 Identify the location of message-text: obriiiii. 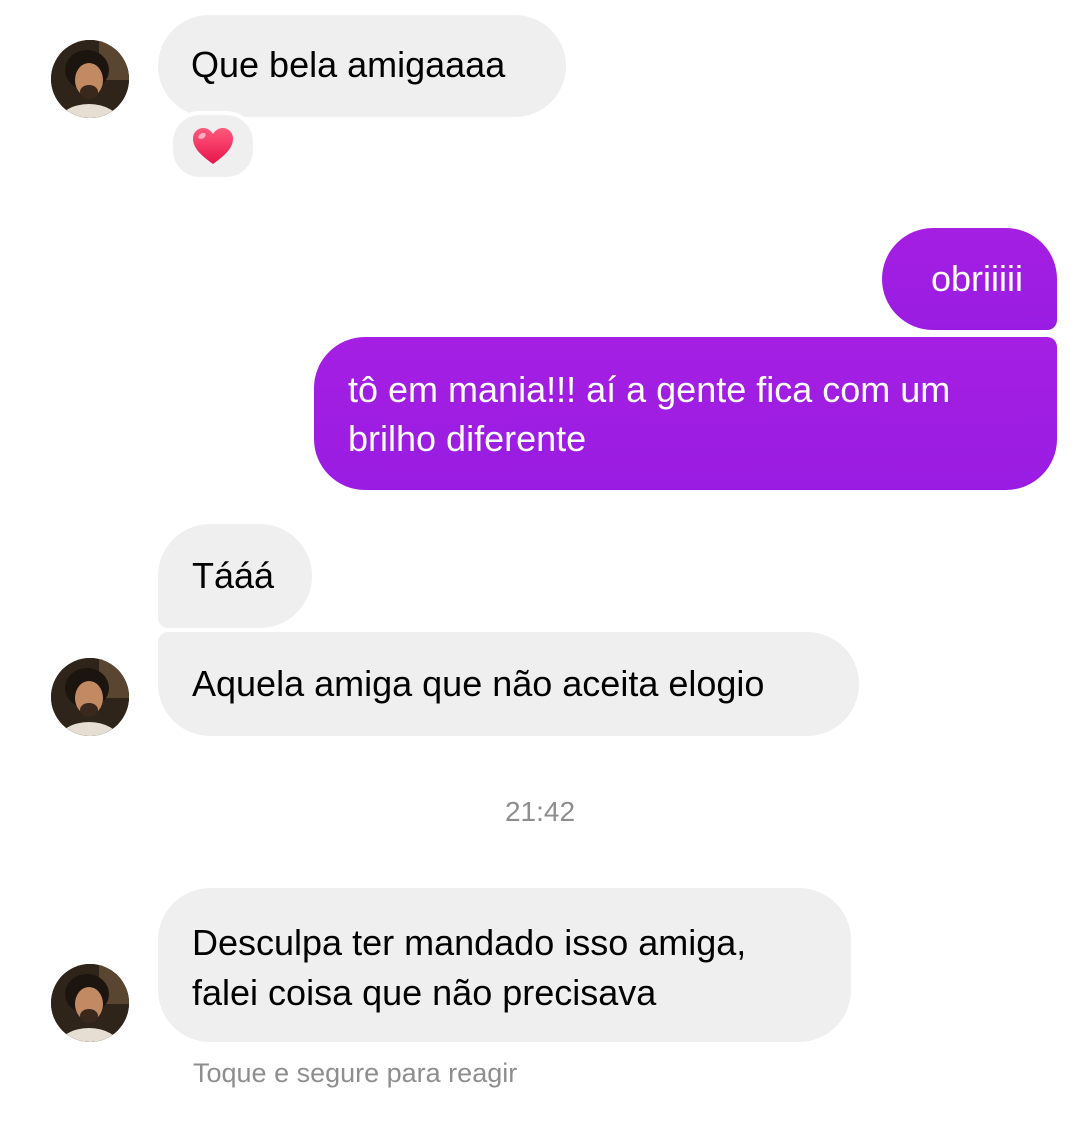
(976, 278).